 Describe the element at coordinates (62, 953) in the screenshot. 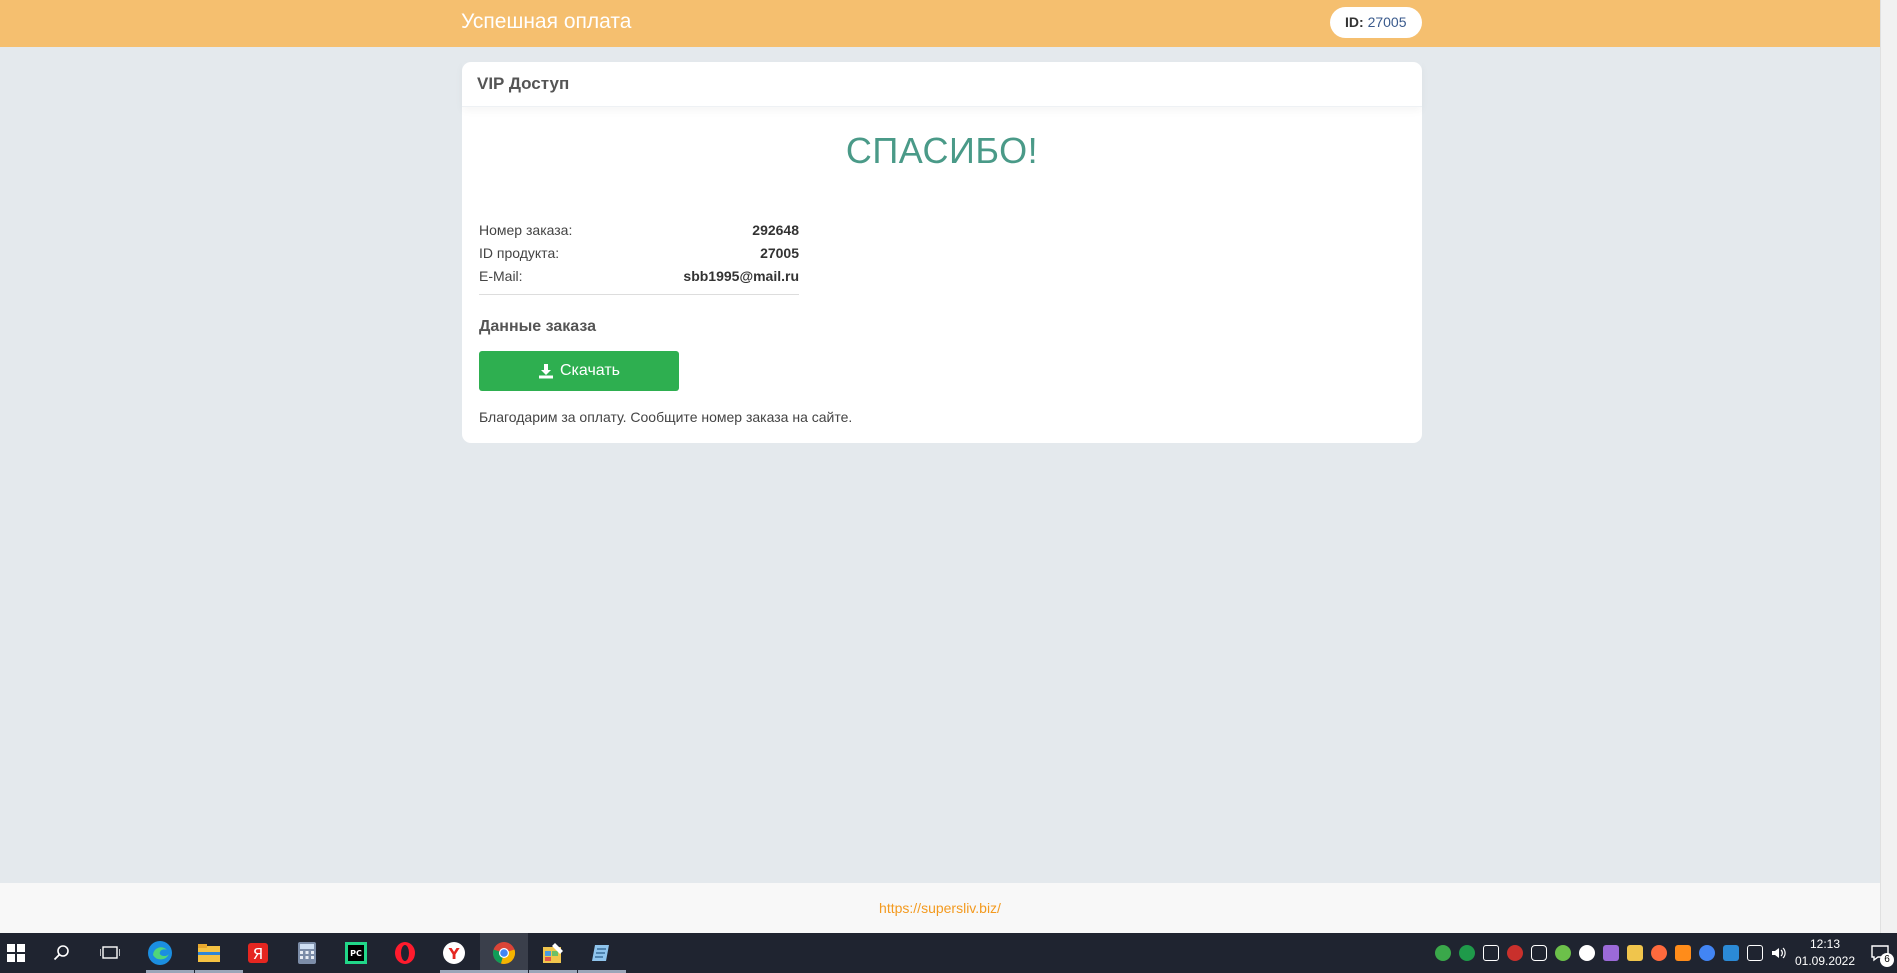

I see `search-icon` at that location.